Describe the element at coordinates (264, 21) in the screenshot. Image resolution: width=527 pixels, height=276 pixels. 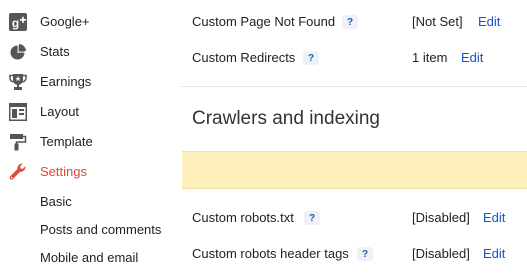
I see `setting-label: Custom Page Not Found` at that location.